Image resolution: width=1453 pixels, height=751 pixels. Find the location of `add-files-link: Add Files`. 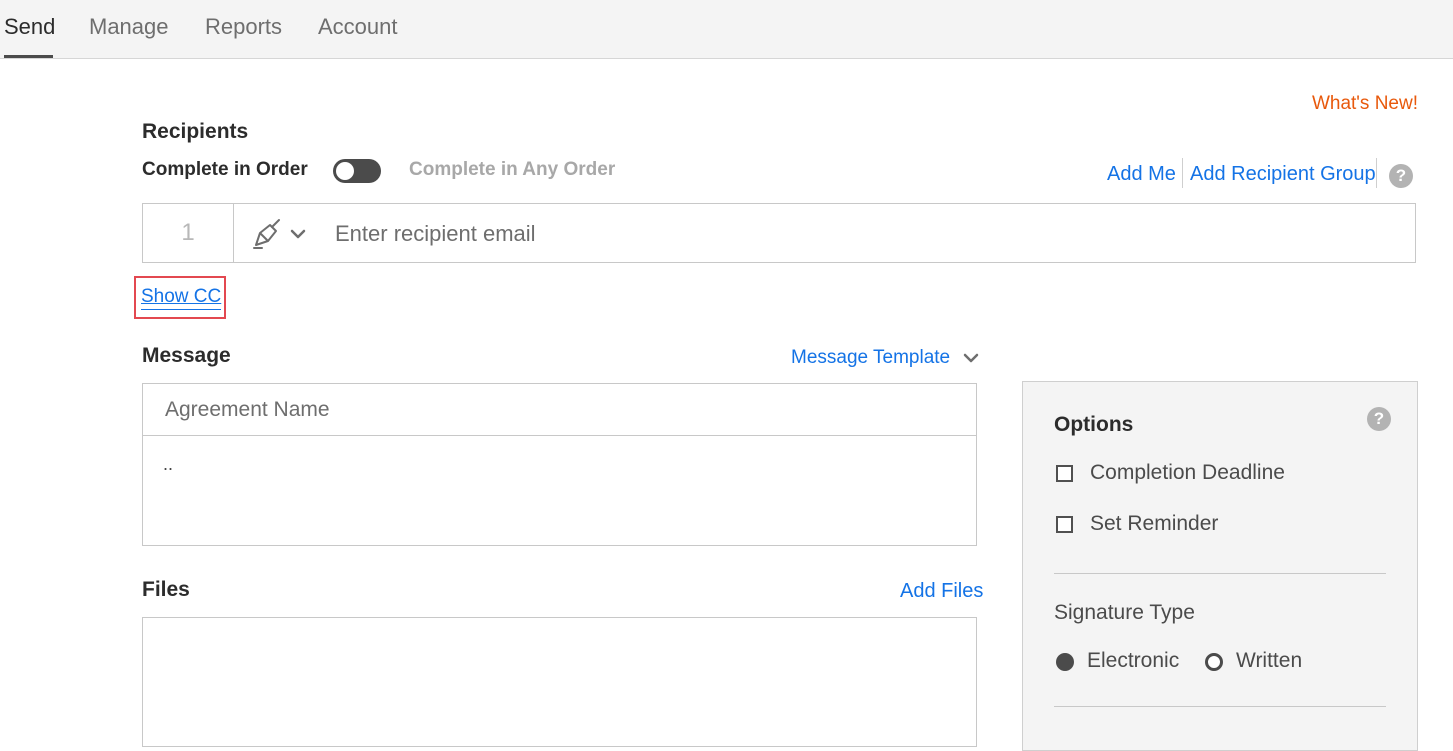

add-files-link: Add Files is located at coordinates (941, 591).